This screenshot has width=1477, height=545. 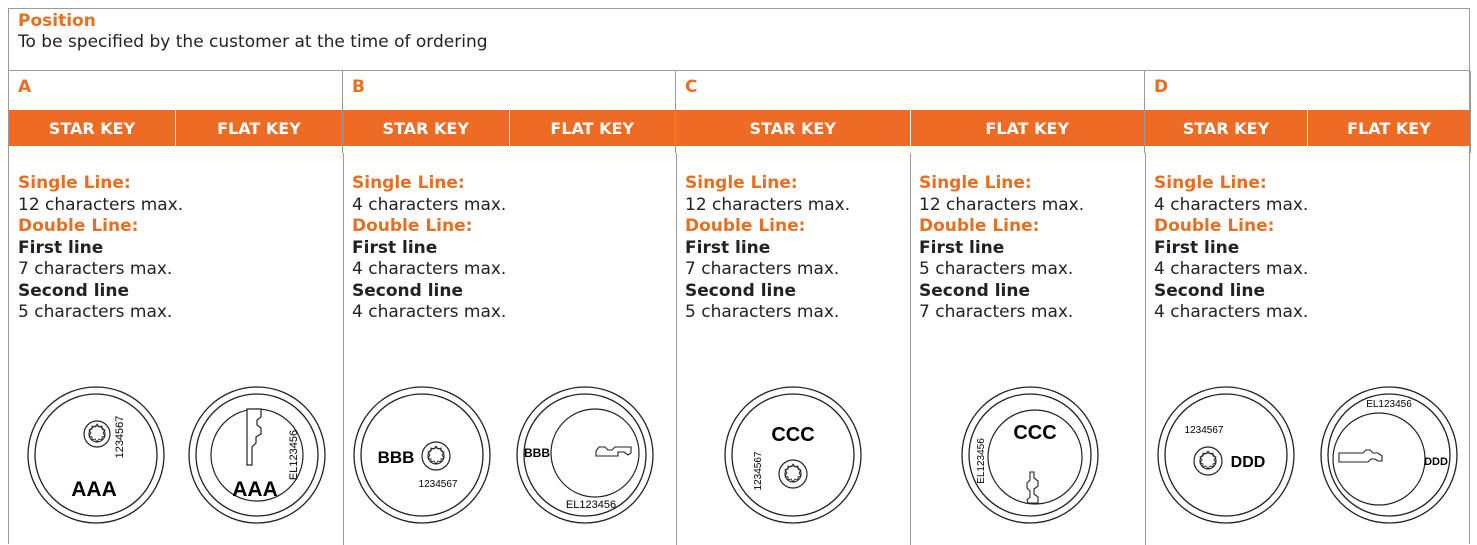 What do you see at coordinates (996, 269) in the screenshot?
I see `first-line-value: 5 characters max.` at bounding box center [996, 269].